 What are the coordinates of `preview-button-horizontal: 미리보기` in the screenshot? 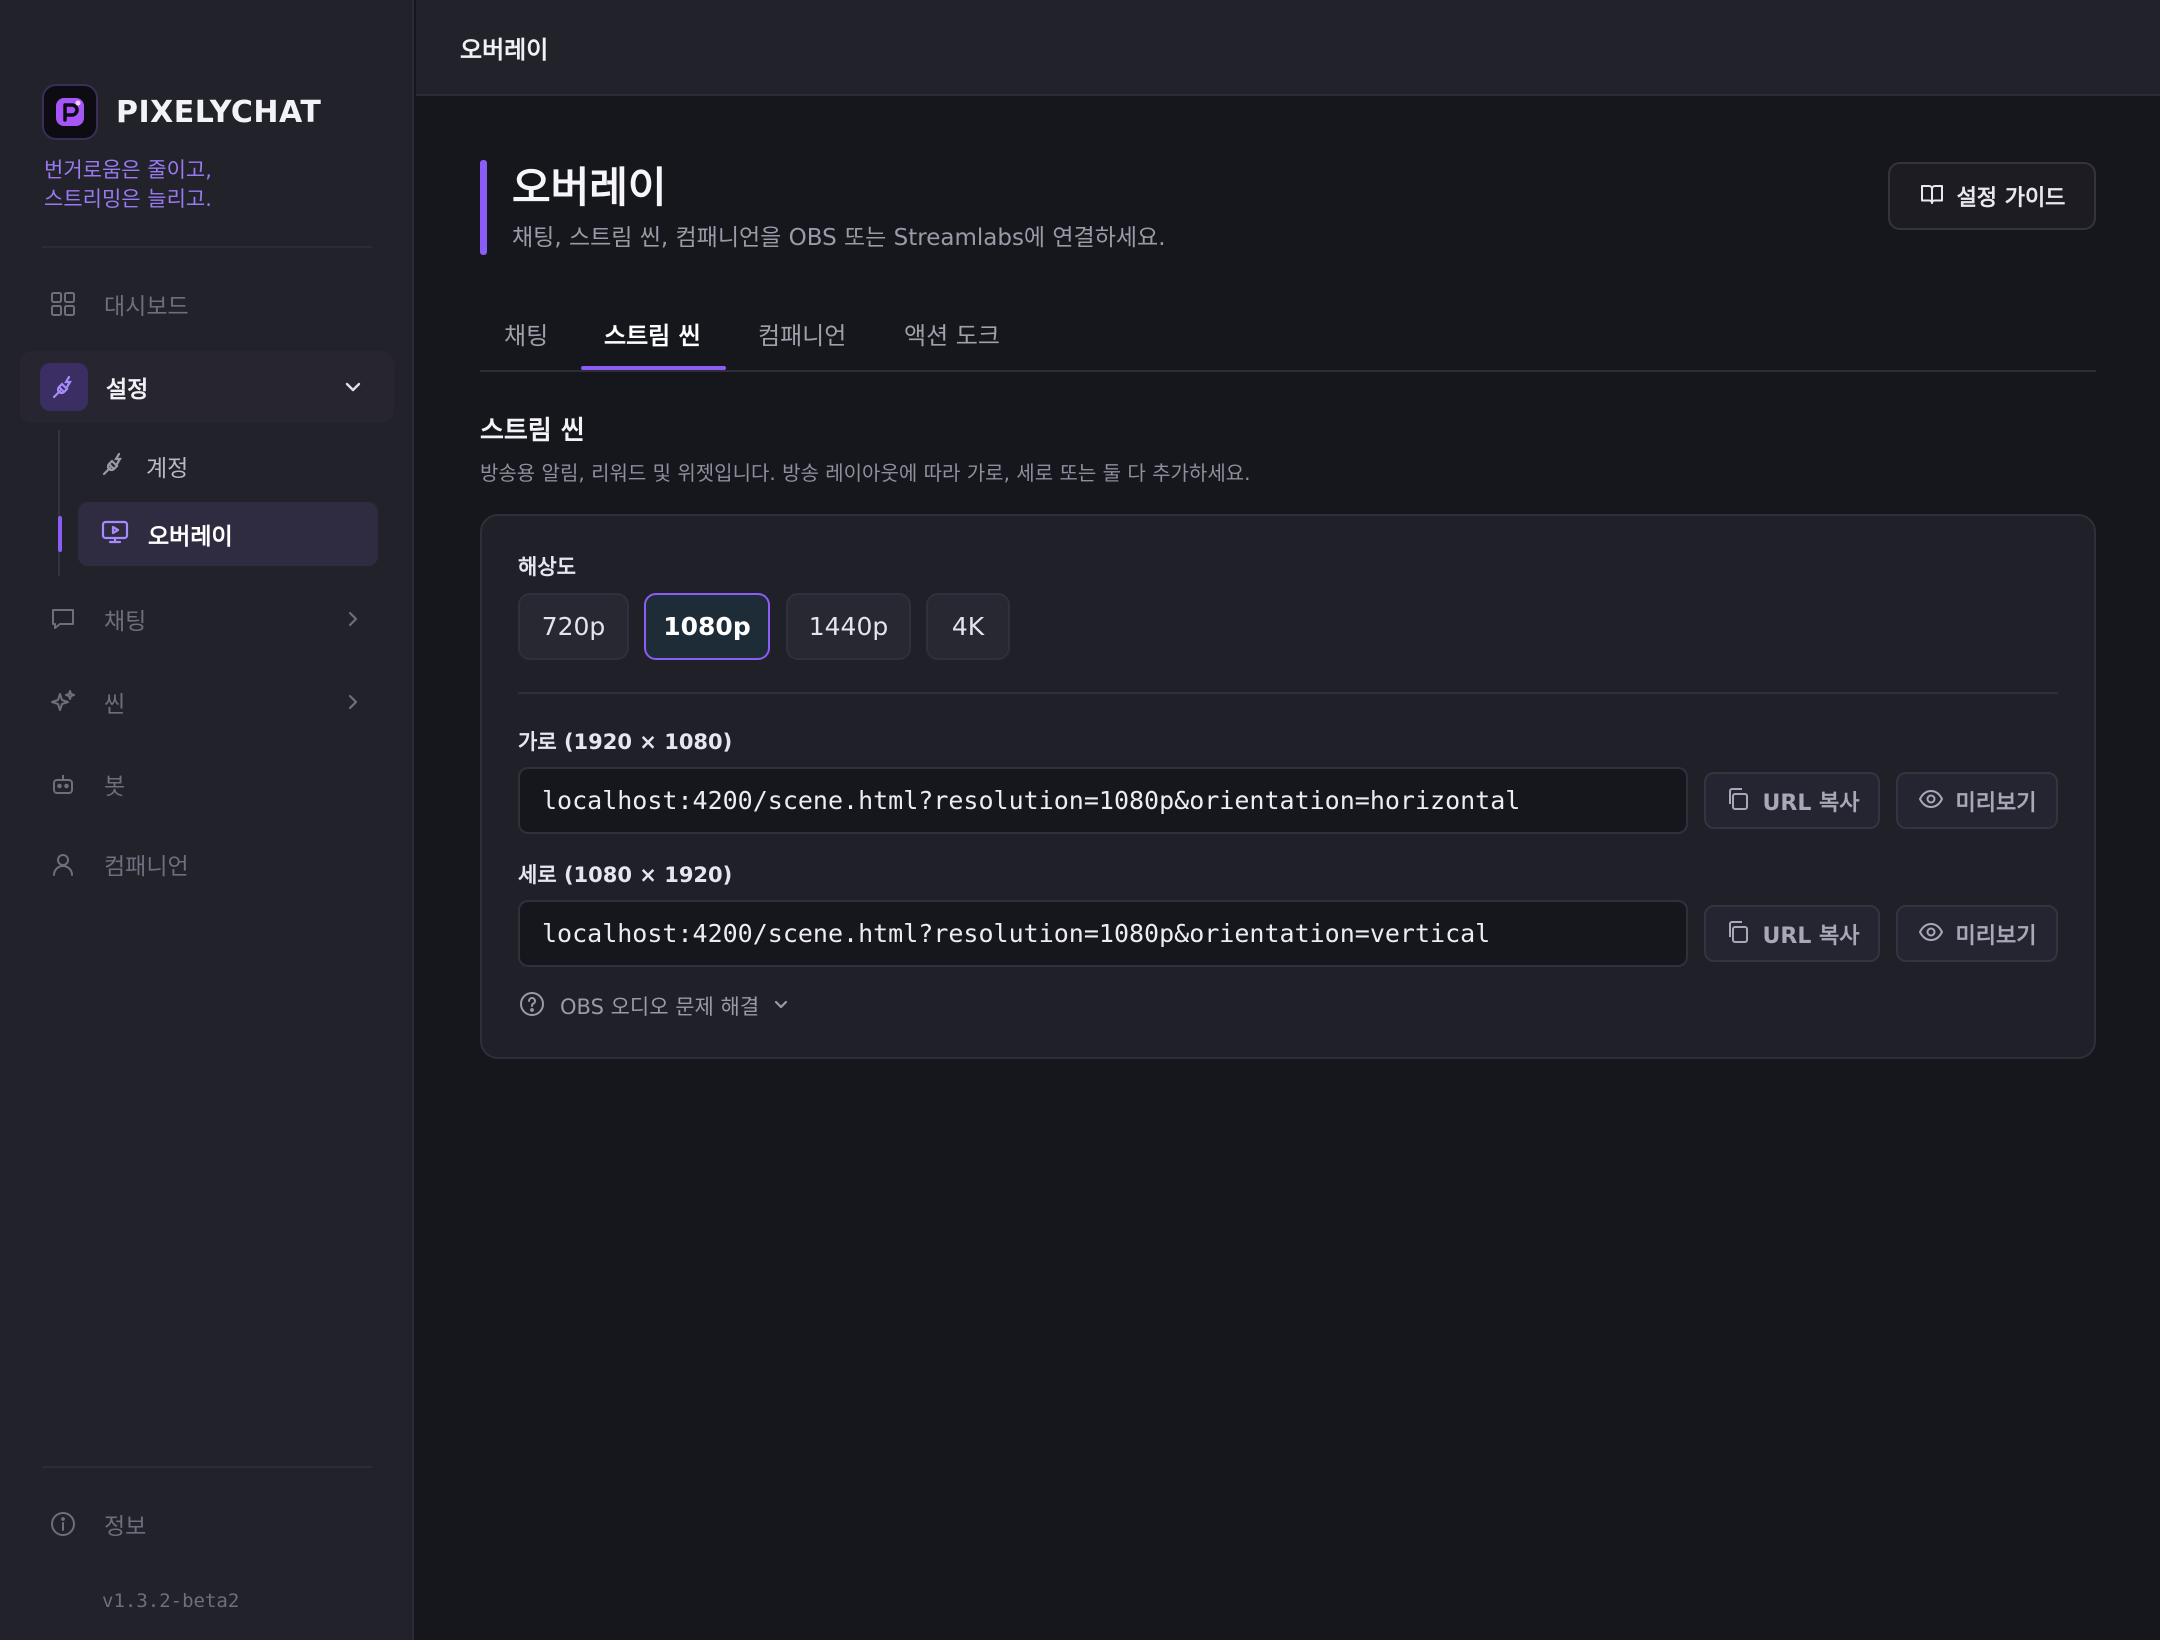 It's located at (1977, 800).